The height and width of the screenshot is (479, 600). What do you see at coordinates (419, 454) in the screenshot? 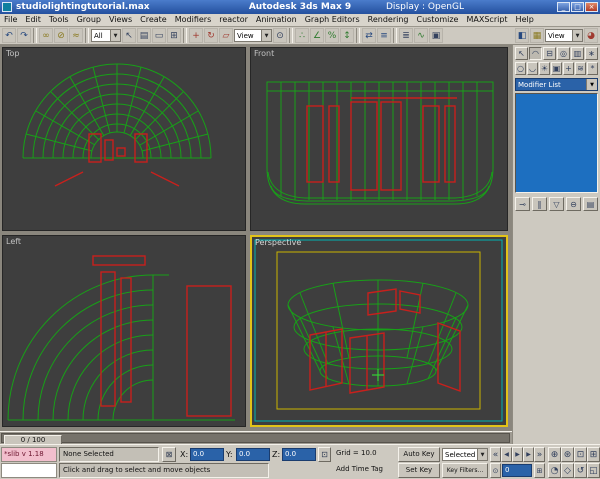
I see `auto-key-button: Auto Key` at bounding box center [419, 454].